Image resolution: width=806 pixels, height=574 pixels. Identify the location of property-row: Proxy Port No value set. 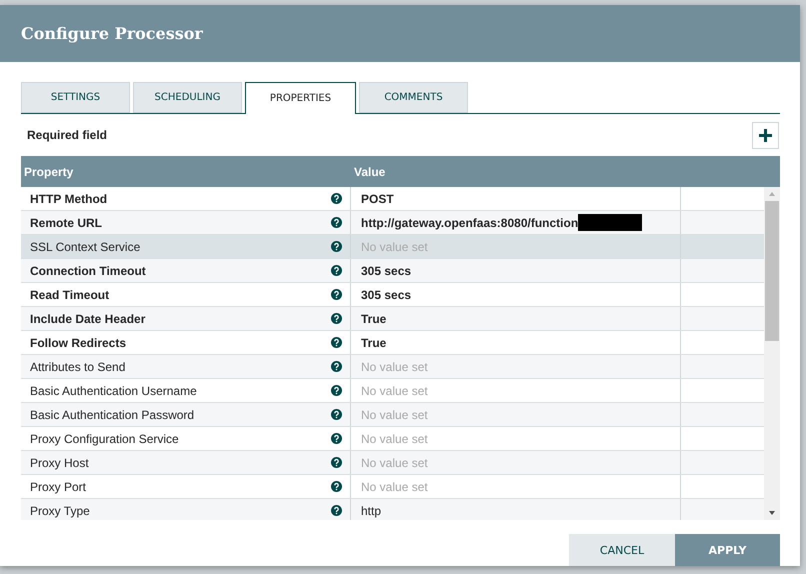
(392, 487).